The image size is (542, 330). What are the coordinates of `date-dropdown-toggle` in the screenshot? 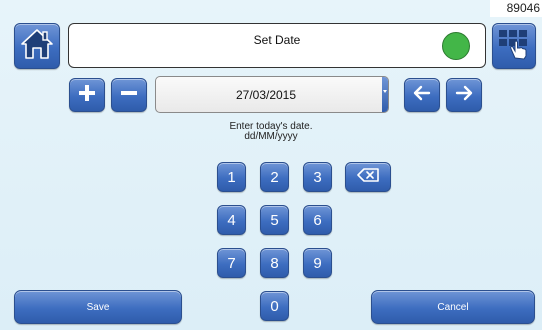 It's located at (385, 94).